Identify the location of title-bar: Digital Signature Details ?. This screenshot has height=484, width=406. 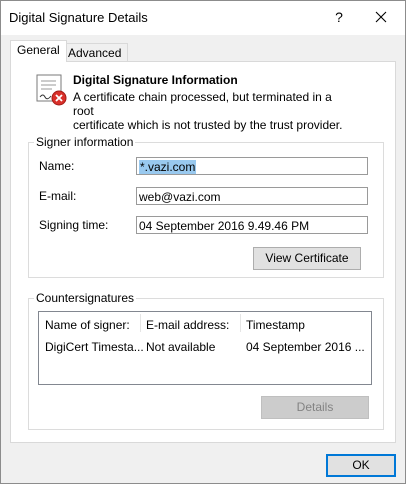
(203, 18).